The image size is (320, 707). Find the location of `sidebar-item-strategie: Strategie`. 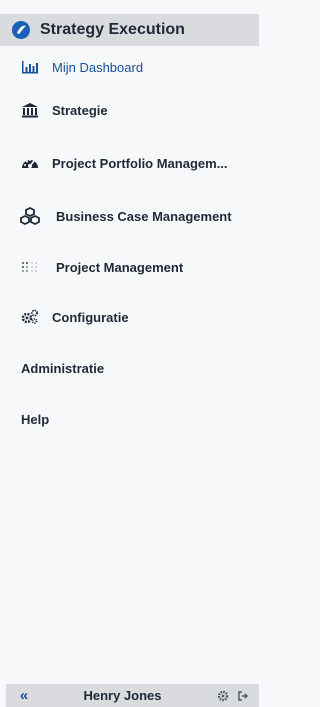

sidebar-item-strategie: Strategie is located at coordinates (129, 110).